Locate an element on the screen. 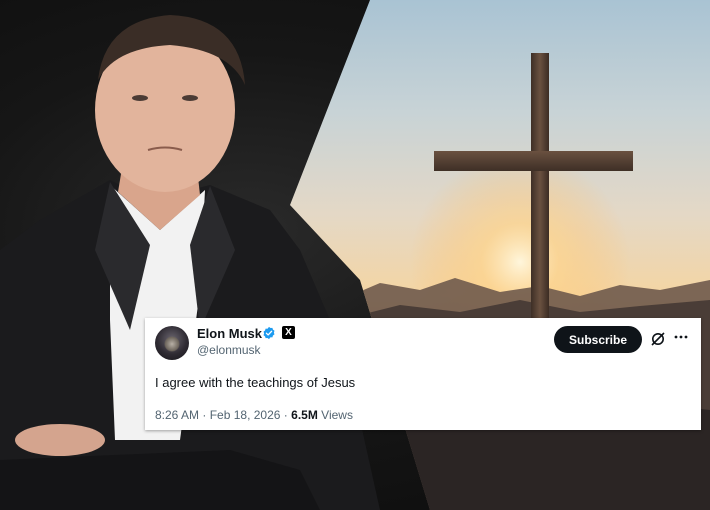  x-logo-icon: X is located at coordinates (288, 332).